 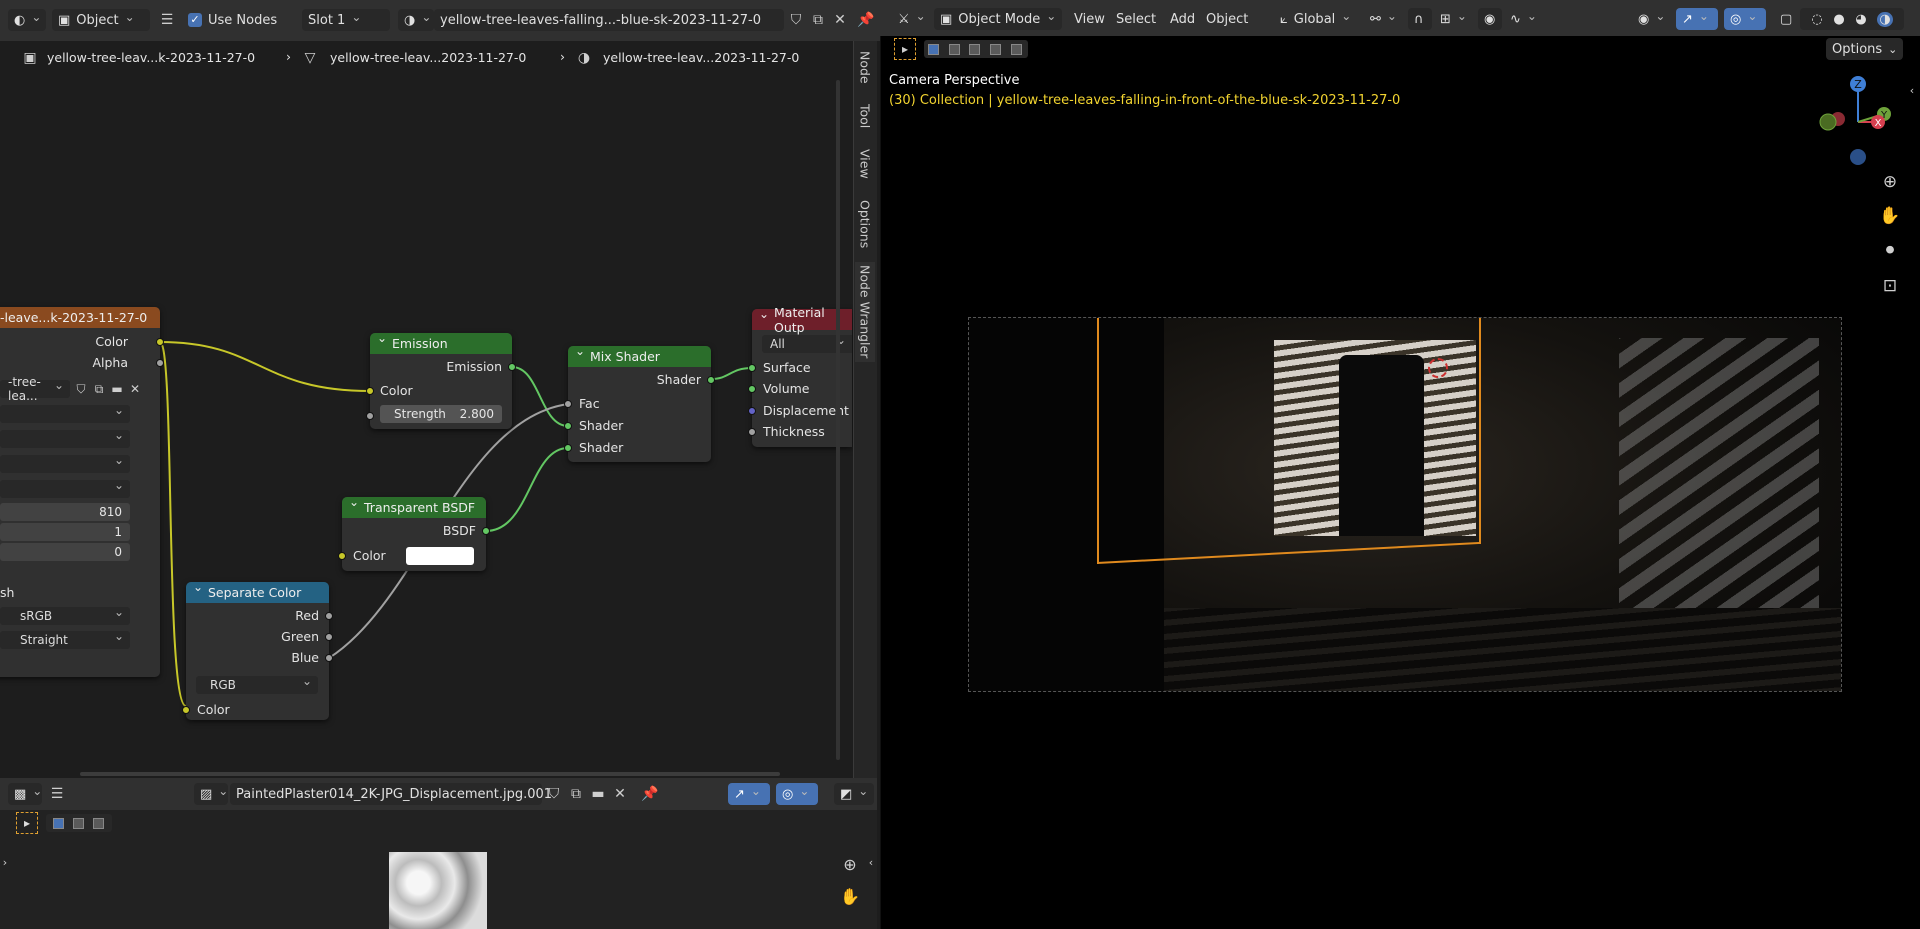 I want to click on input-shader-2-socket, so click(x=568, y=448).